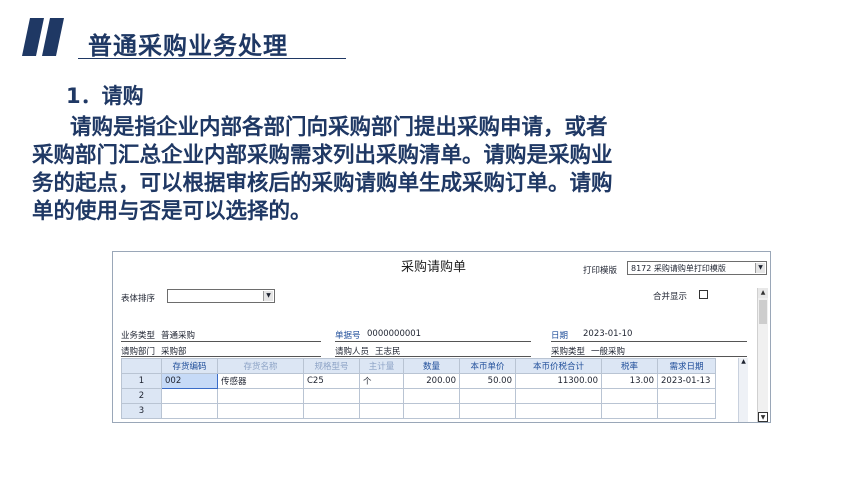 The height and width of the screenshot is (484, 860). Describe the element at coordinates (560, 336) in the screenshot. I see `date-label: 日期` at that location.